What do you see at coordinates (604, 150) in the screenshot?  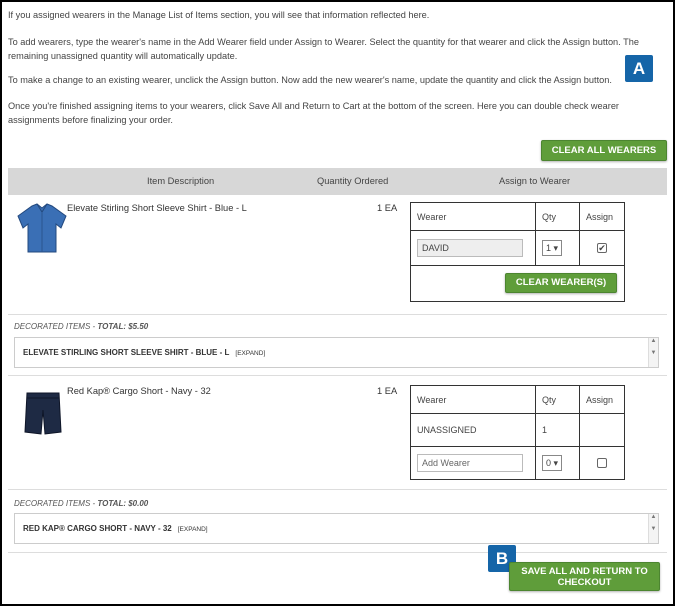 I see `clear-all-wearers-button: CLEAR ALL WEARERS` at bounding box center [604, 150].